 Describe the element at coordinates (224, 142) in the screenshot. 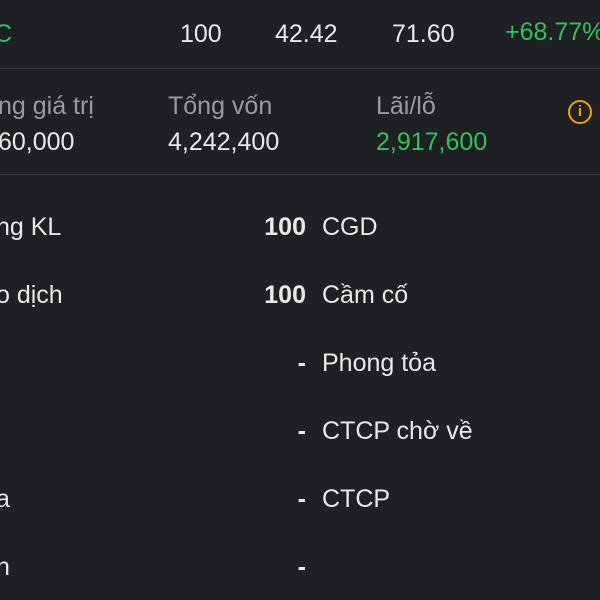

I see `capital-value: 4,242,400` at that location.